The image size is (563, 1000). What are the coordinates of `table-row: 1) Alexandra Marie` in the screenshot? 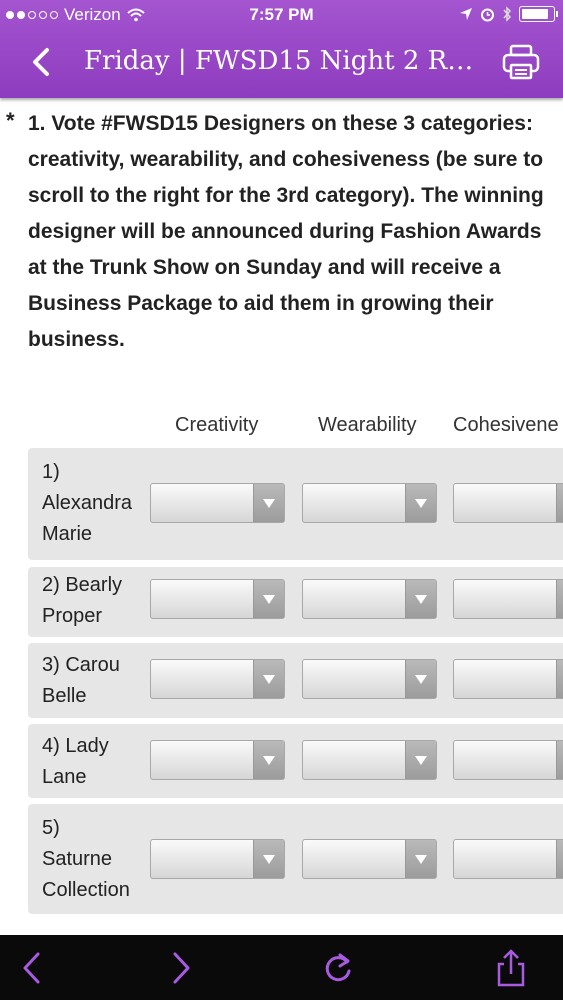 It's located at (295, 504).